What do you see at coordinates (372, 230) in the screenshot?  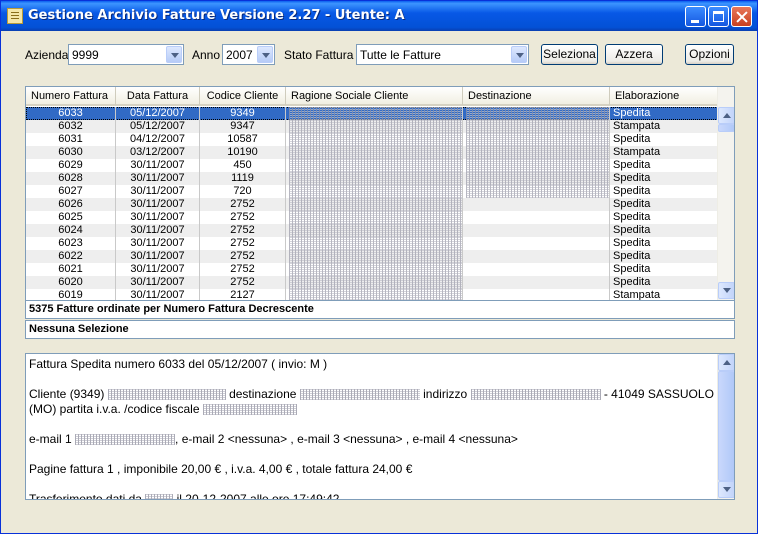 I see `table-row: 6024 30/11/2007 2752 Spedita` at bounding box center [372, 230].